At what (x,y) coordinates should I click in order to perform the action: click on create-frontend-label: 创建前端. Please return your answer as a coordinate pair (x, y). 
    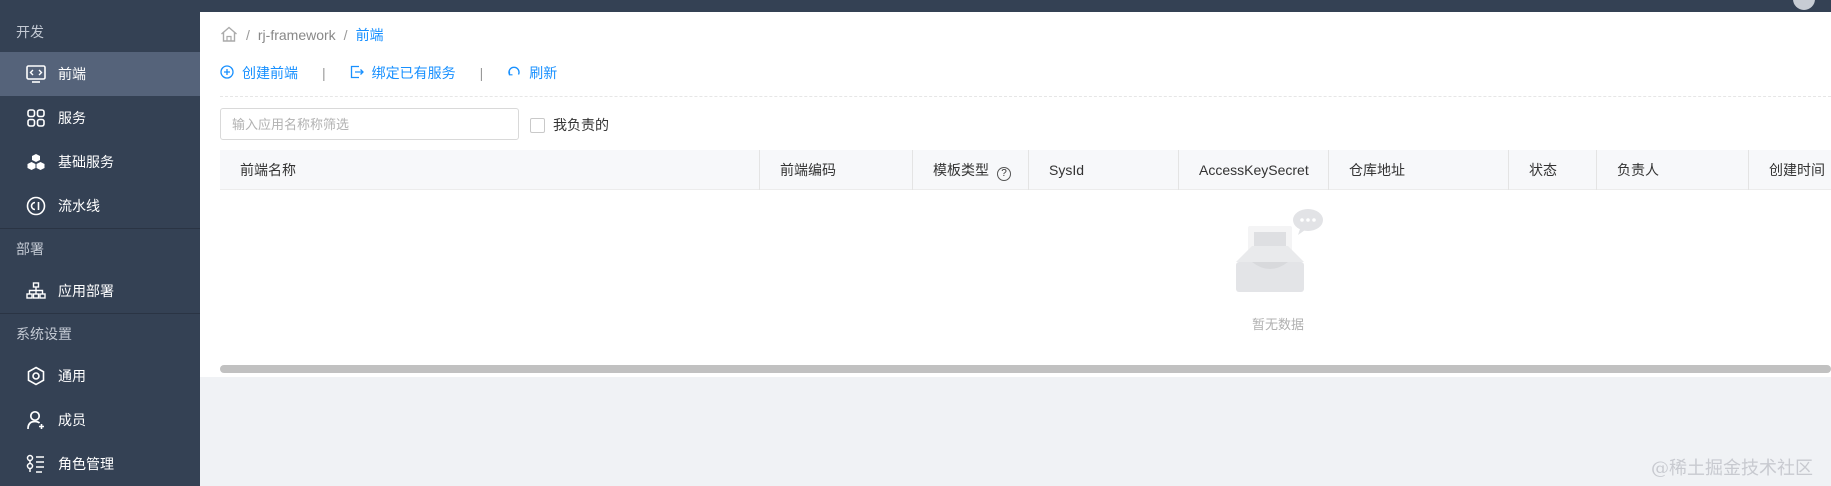
    Looking at the image, I should click on (270, 73).